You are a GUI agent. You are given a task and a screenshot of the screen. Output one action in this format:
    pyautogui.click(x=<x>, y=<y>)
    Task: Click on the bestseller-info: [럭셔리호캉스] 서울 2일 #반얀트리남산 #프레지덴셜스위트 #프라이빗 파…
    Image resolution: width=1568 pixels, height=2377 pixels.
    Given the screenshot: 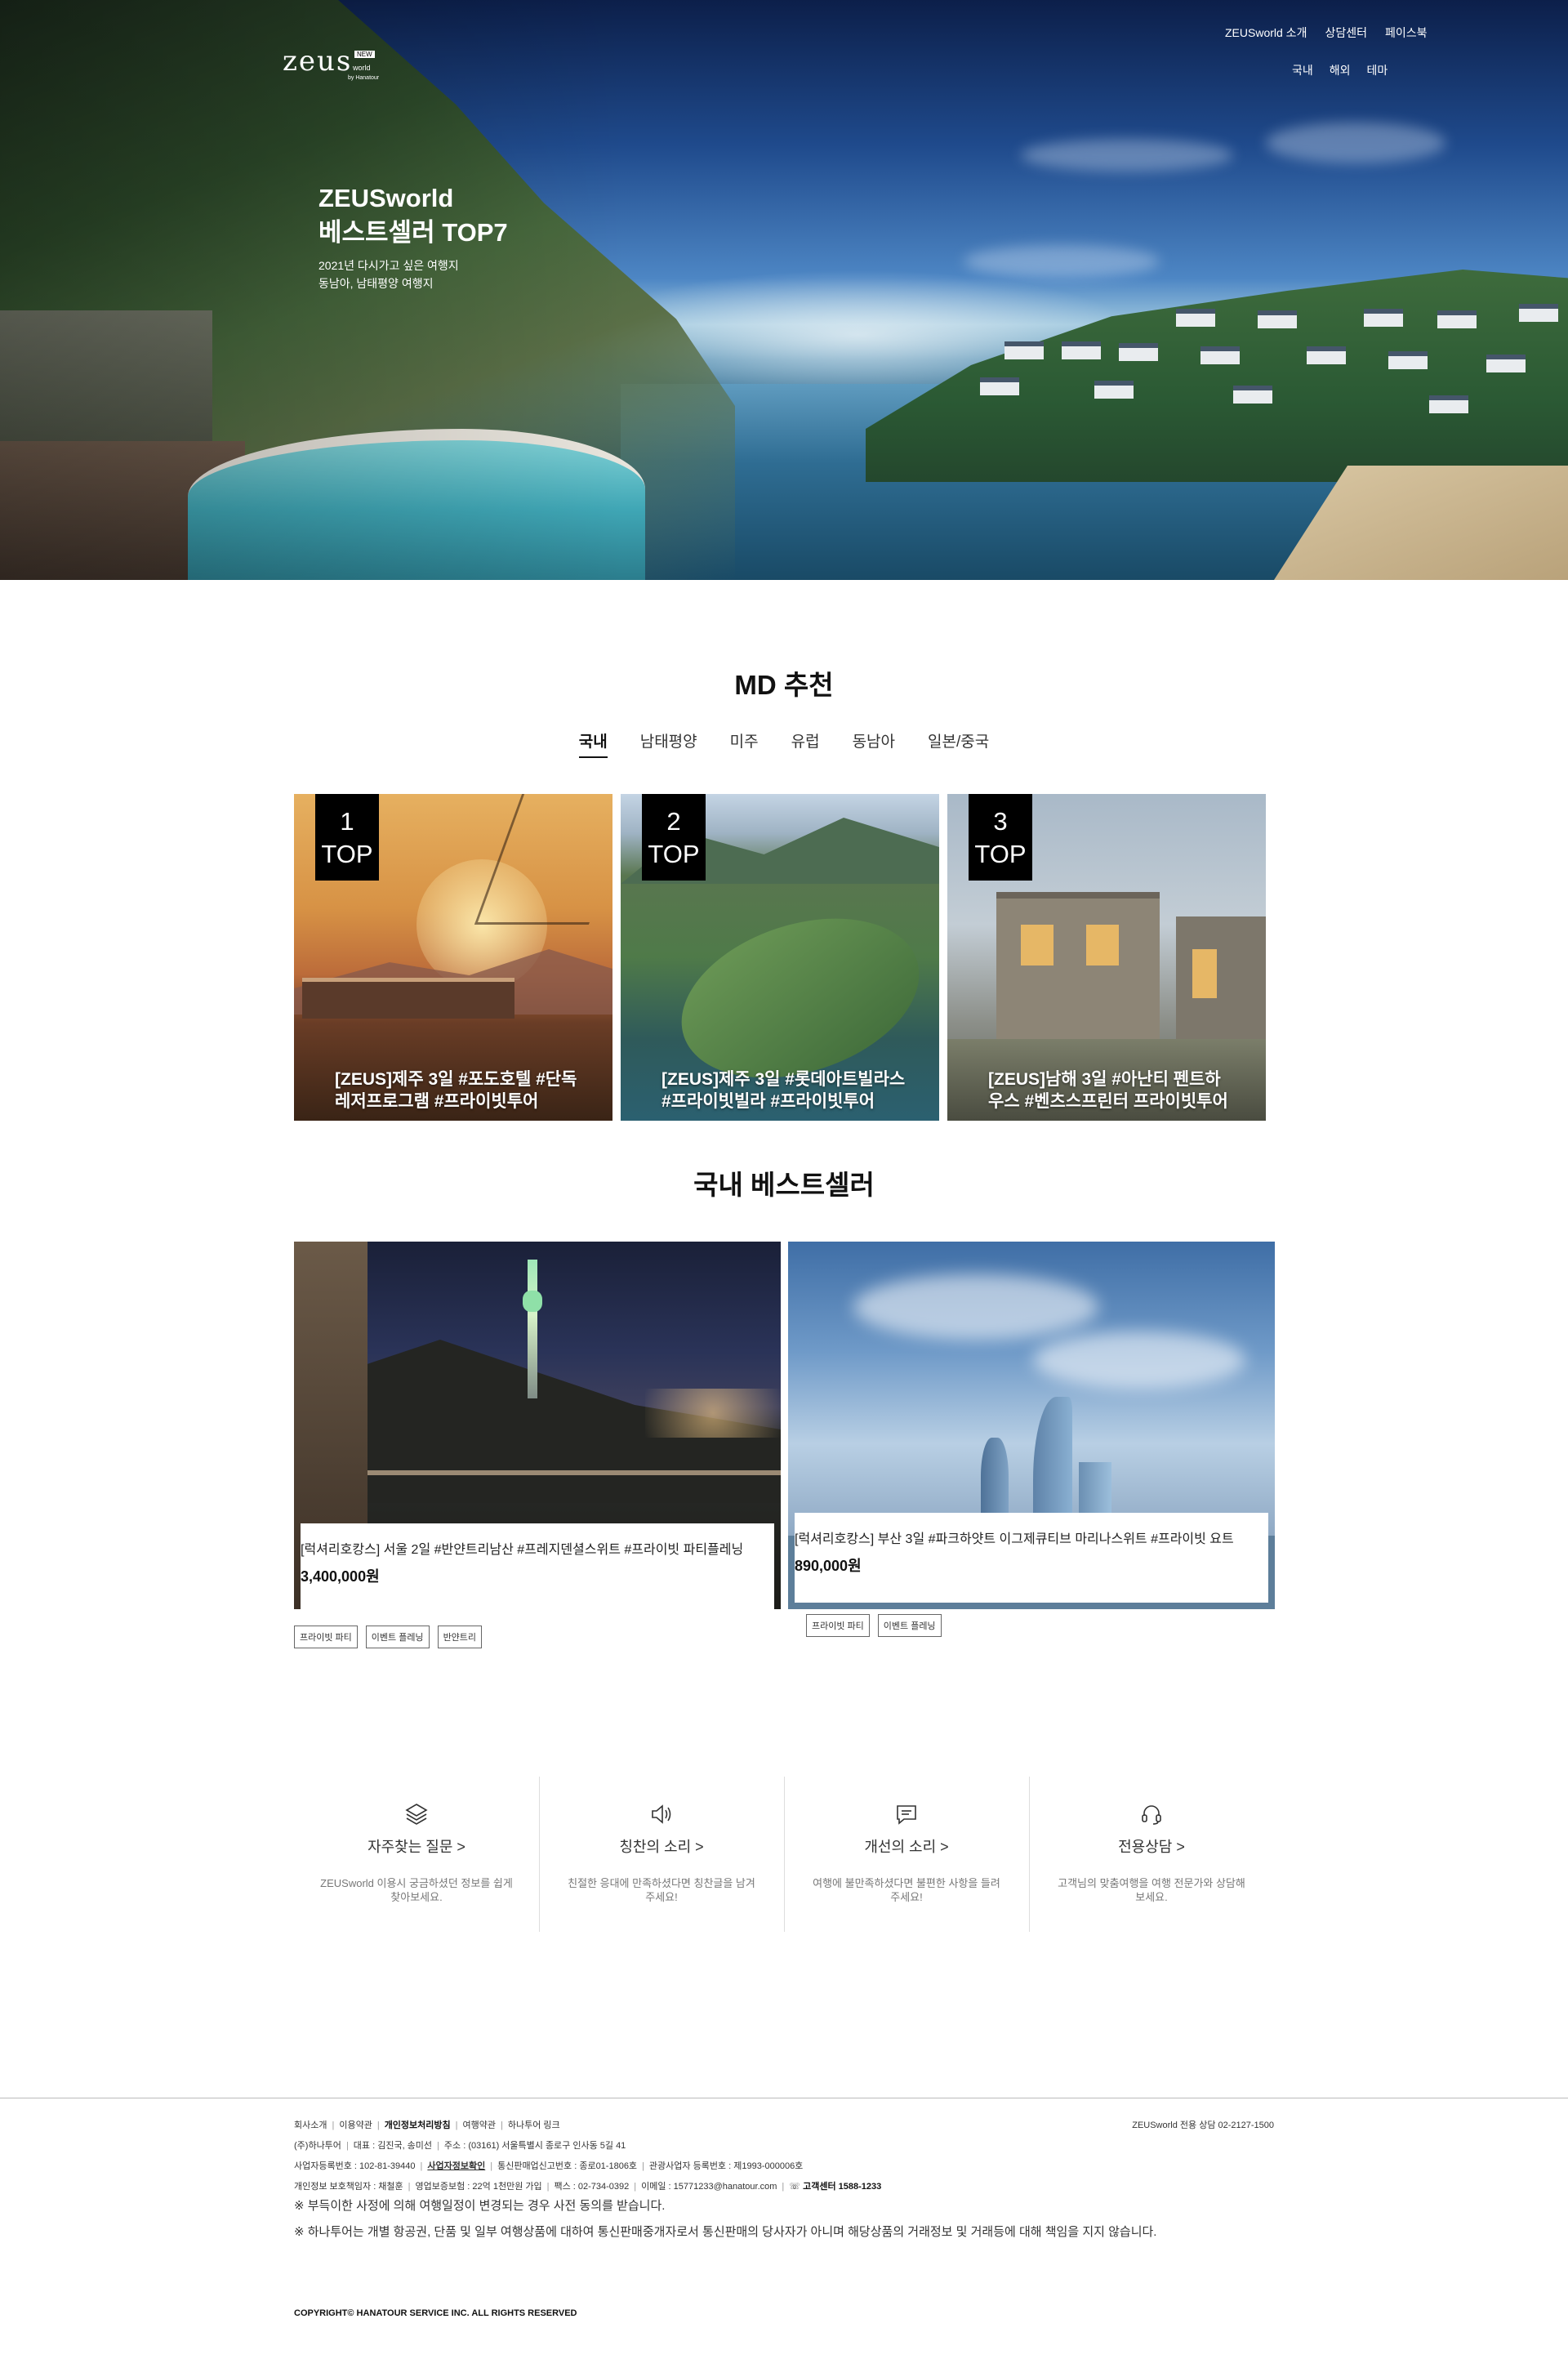 What is the action you would take?
    pyautogui.click(x=537, y=1566)
    